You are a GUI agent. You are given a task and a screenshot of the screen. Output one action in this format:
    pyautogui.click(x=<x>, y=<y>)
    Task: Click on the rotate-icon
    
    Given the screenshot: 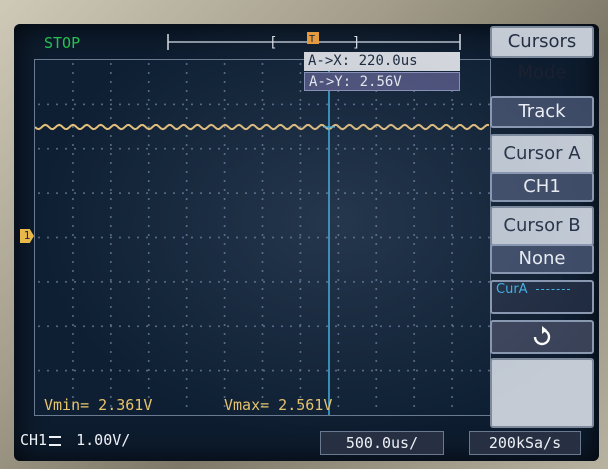 What is the action you would take?
    pyautogui.click(x=542, y=336)
    